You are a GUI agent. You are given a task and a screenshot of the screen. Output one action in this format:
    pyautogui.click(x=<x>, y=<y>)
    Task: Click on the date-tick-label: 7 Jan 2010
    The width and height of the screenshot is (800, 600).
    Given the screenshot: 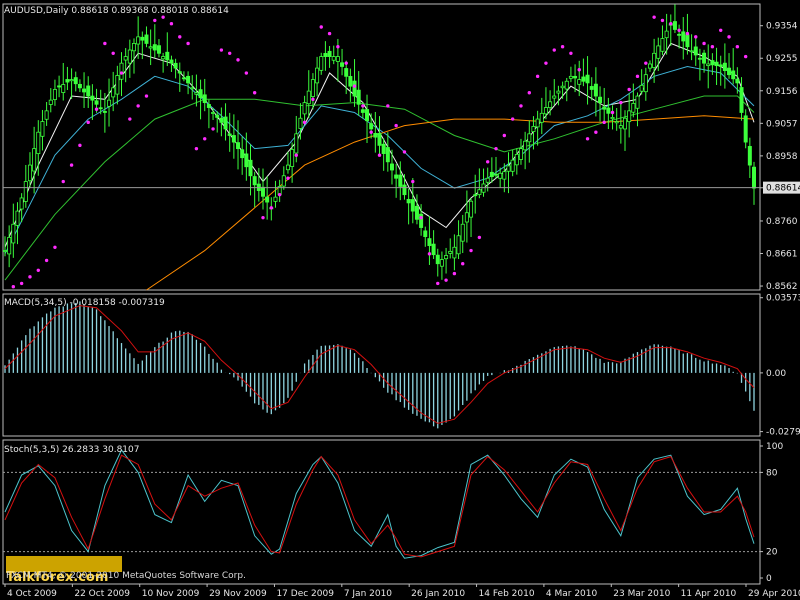 What is the action you would take?
    pyautogui.click(x=368, y=594)
    